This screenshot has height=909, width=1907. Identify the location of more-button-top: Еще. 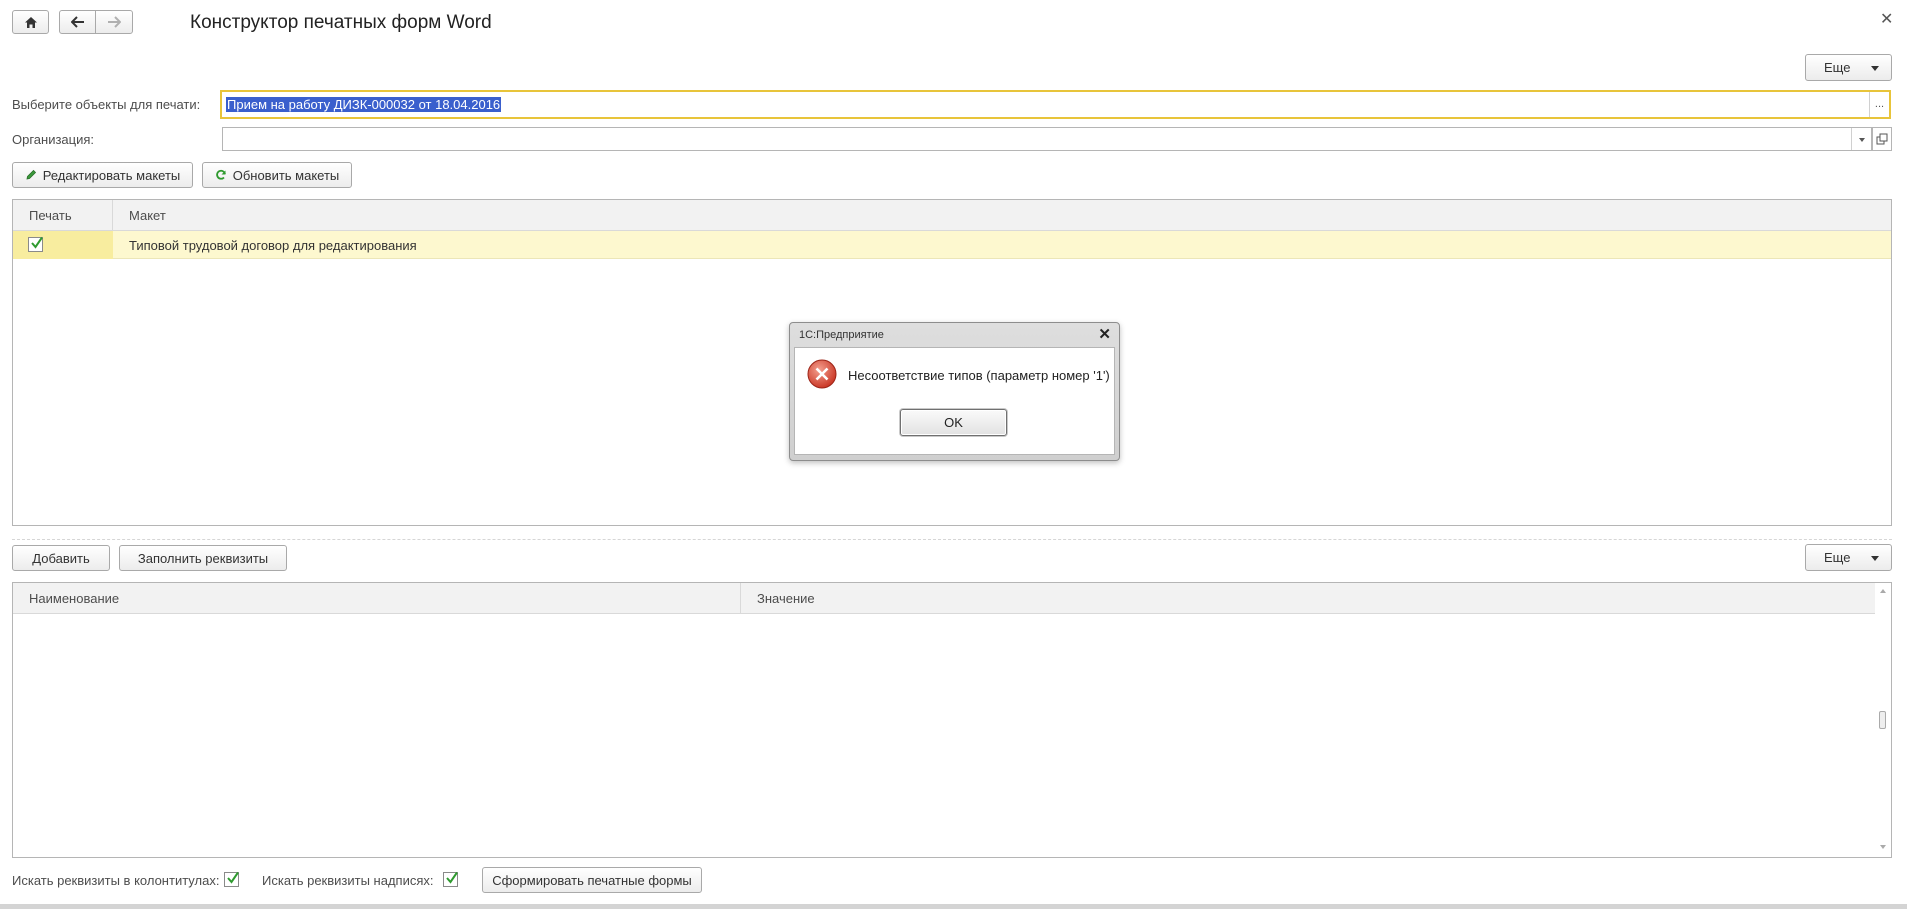
(1848, 67).